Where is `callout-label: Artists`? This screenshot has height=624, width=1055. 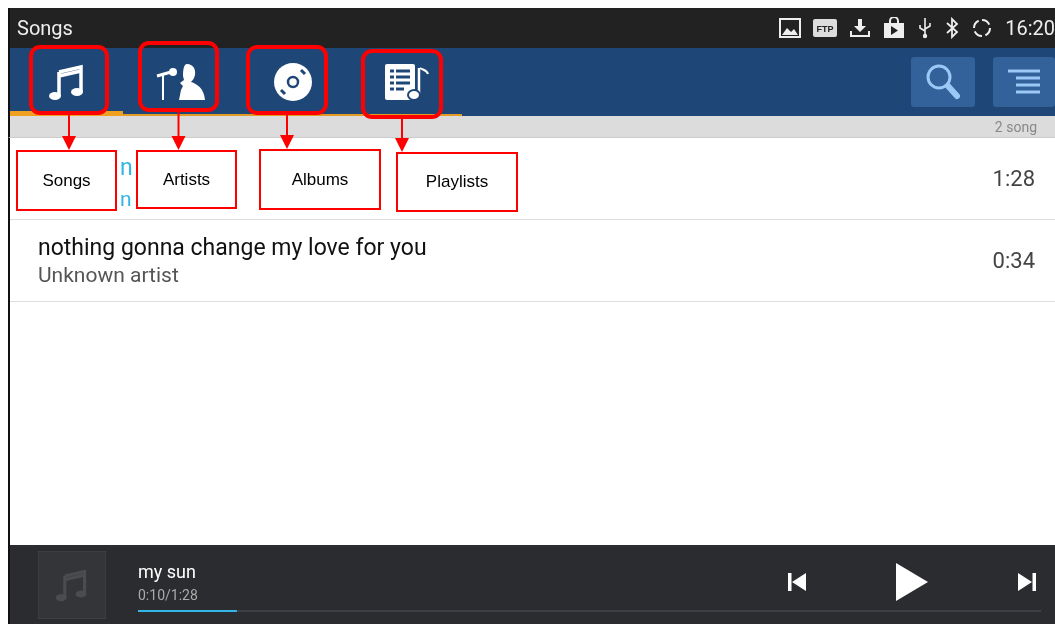 callout-label: Artists is located at coordinates (186, 179).